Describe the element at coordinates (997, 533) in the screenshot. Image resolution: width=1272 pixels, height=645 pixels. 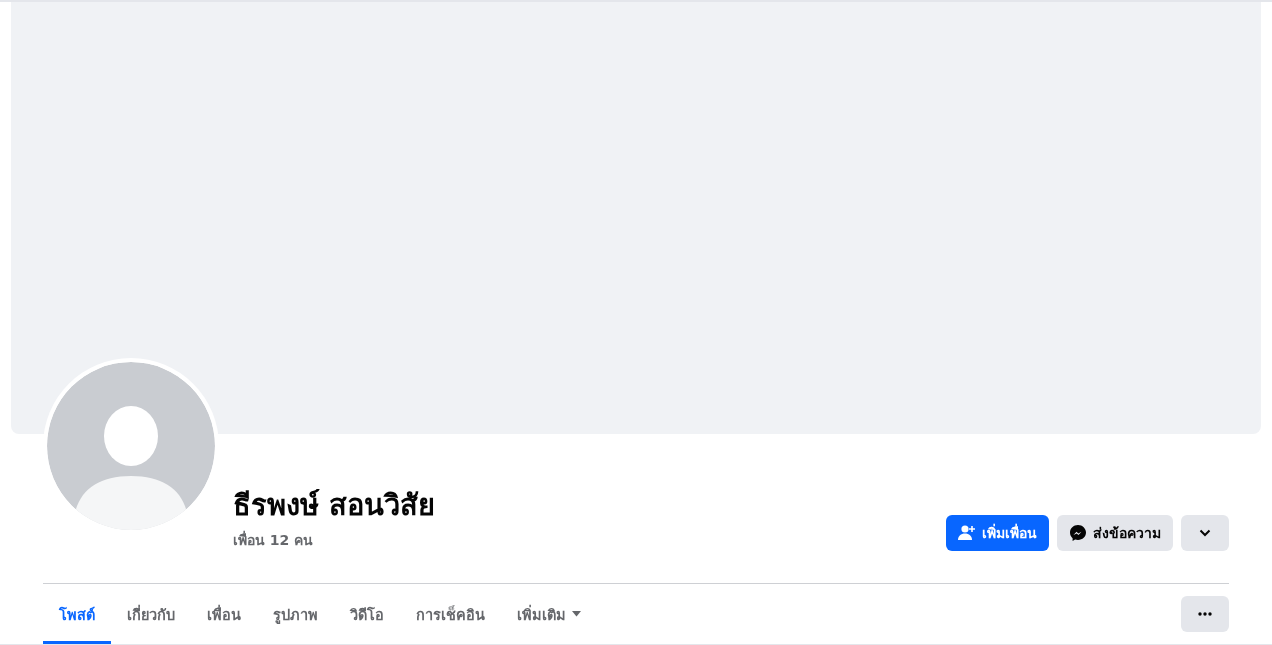
I see `add-friend-button: เพิ่มเพื่อน` at that location.